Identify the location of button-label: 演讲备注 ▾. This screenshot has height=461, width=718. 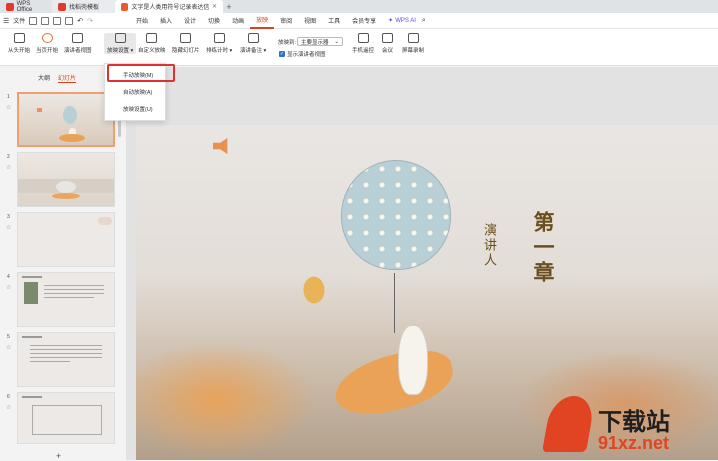
(253, 51).